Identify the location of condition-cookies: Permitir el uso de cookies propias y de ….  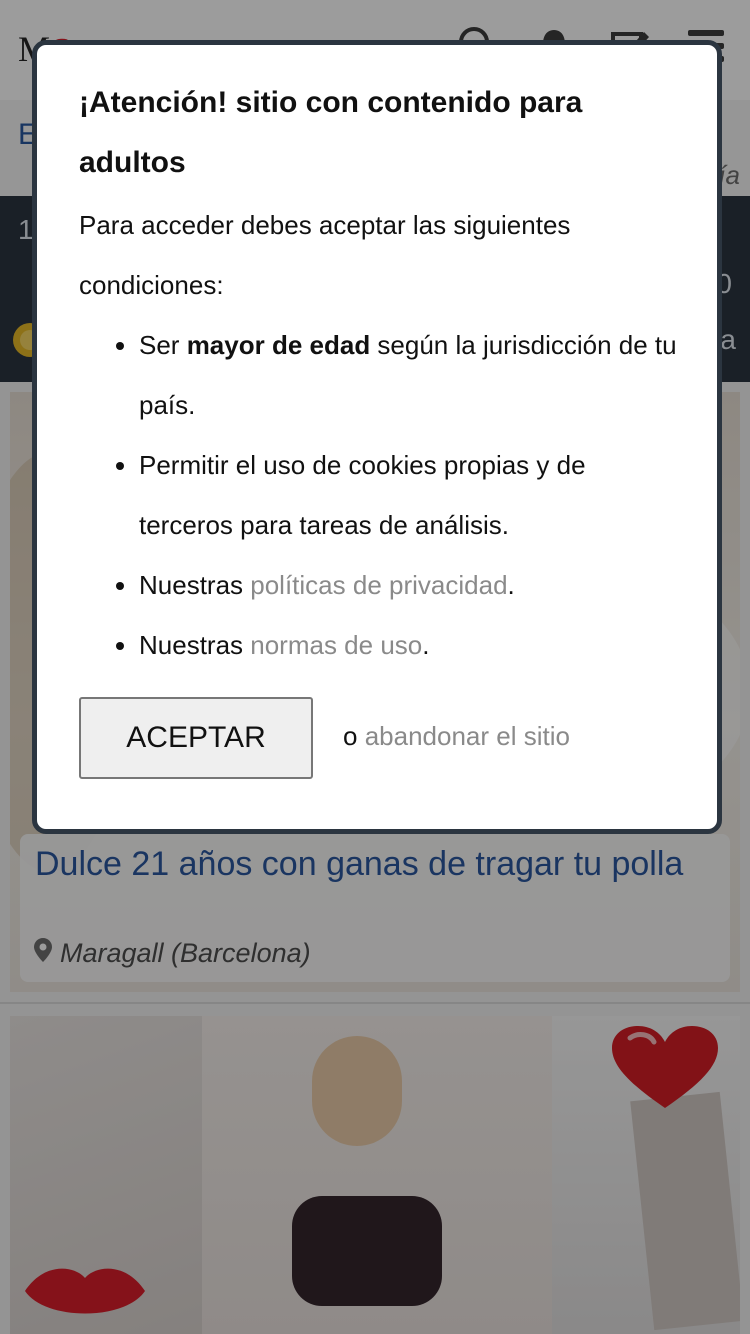
(409, 495).